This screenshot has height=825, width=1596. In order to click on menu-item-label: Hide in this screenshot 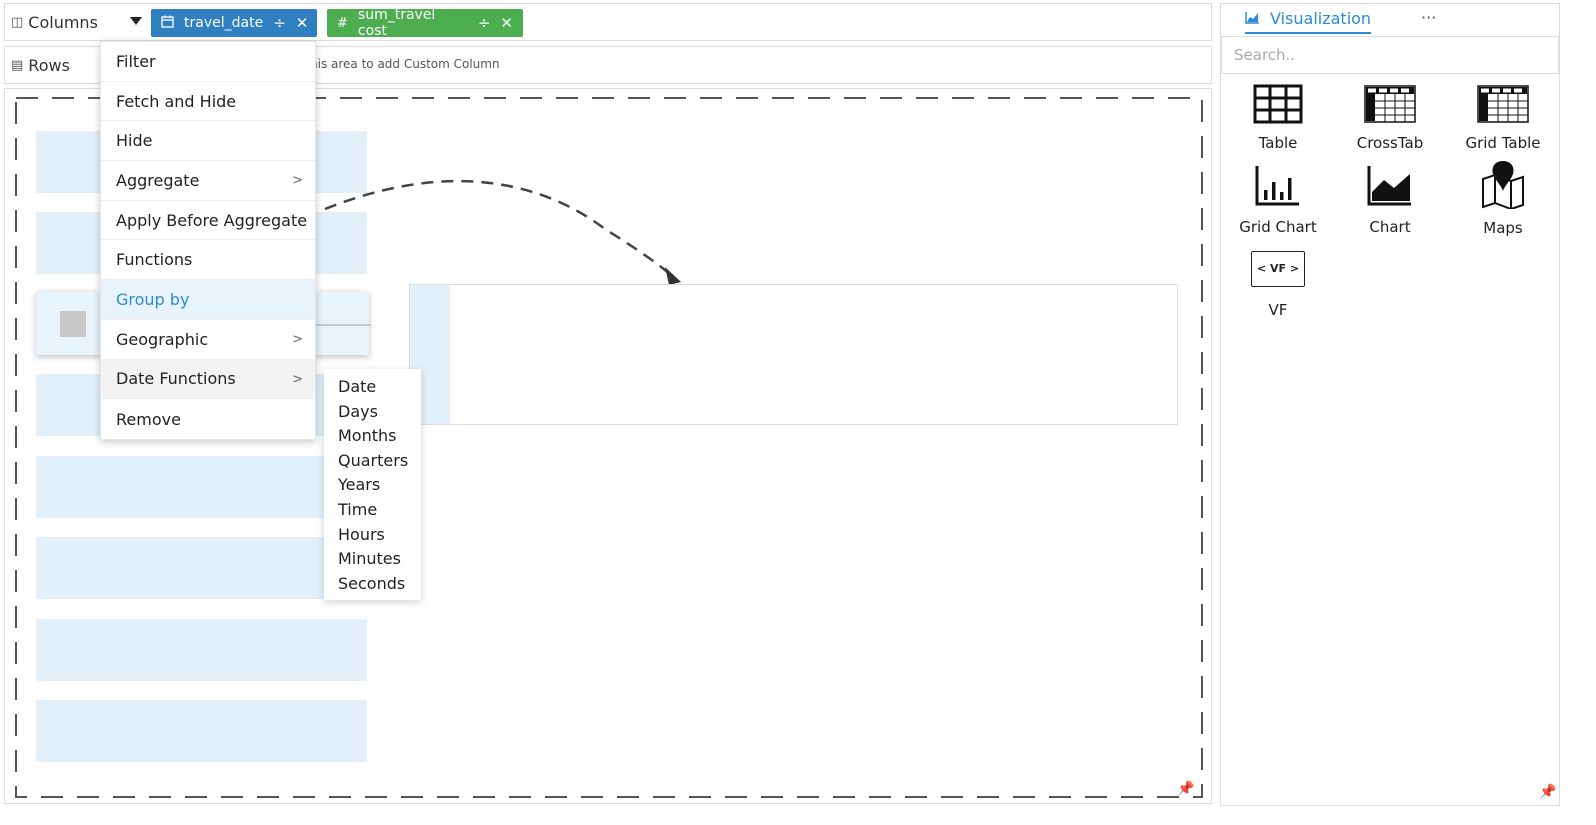, I will do `click(134, 141)`.